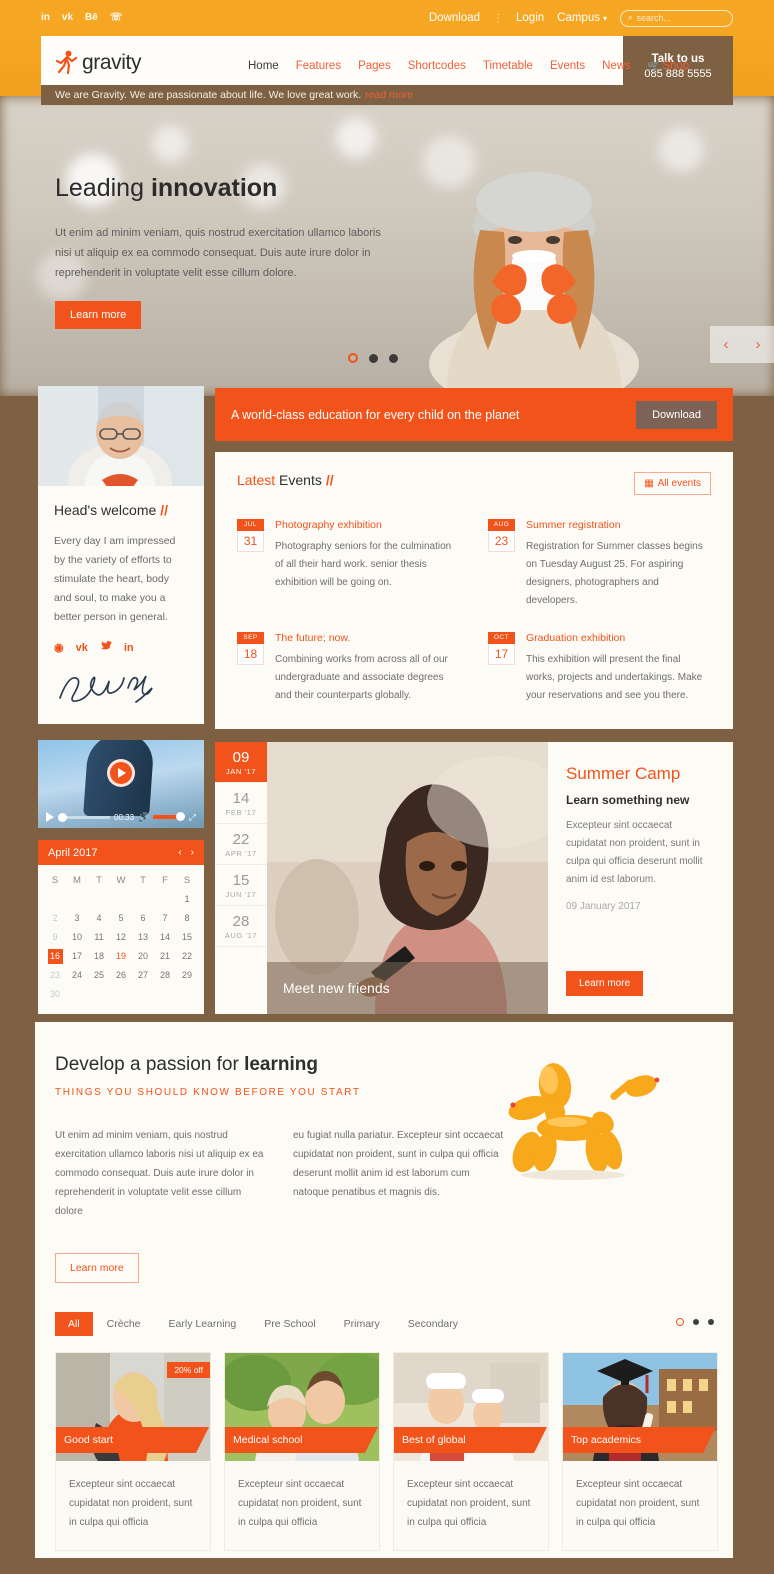  Describe the element at coordinates (165, 918) in the screenshot. I see `calendar-day-7: 7` at that location.